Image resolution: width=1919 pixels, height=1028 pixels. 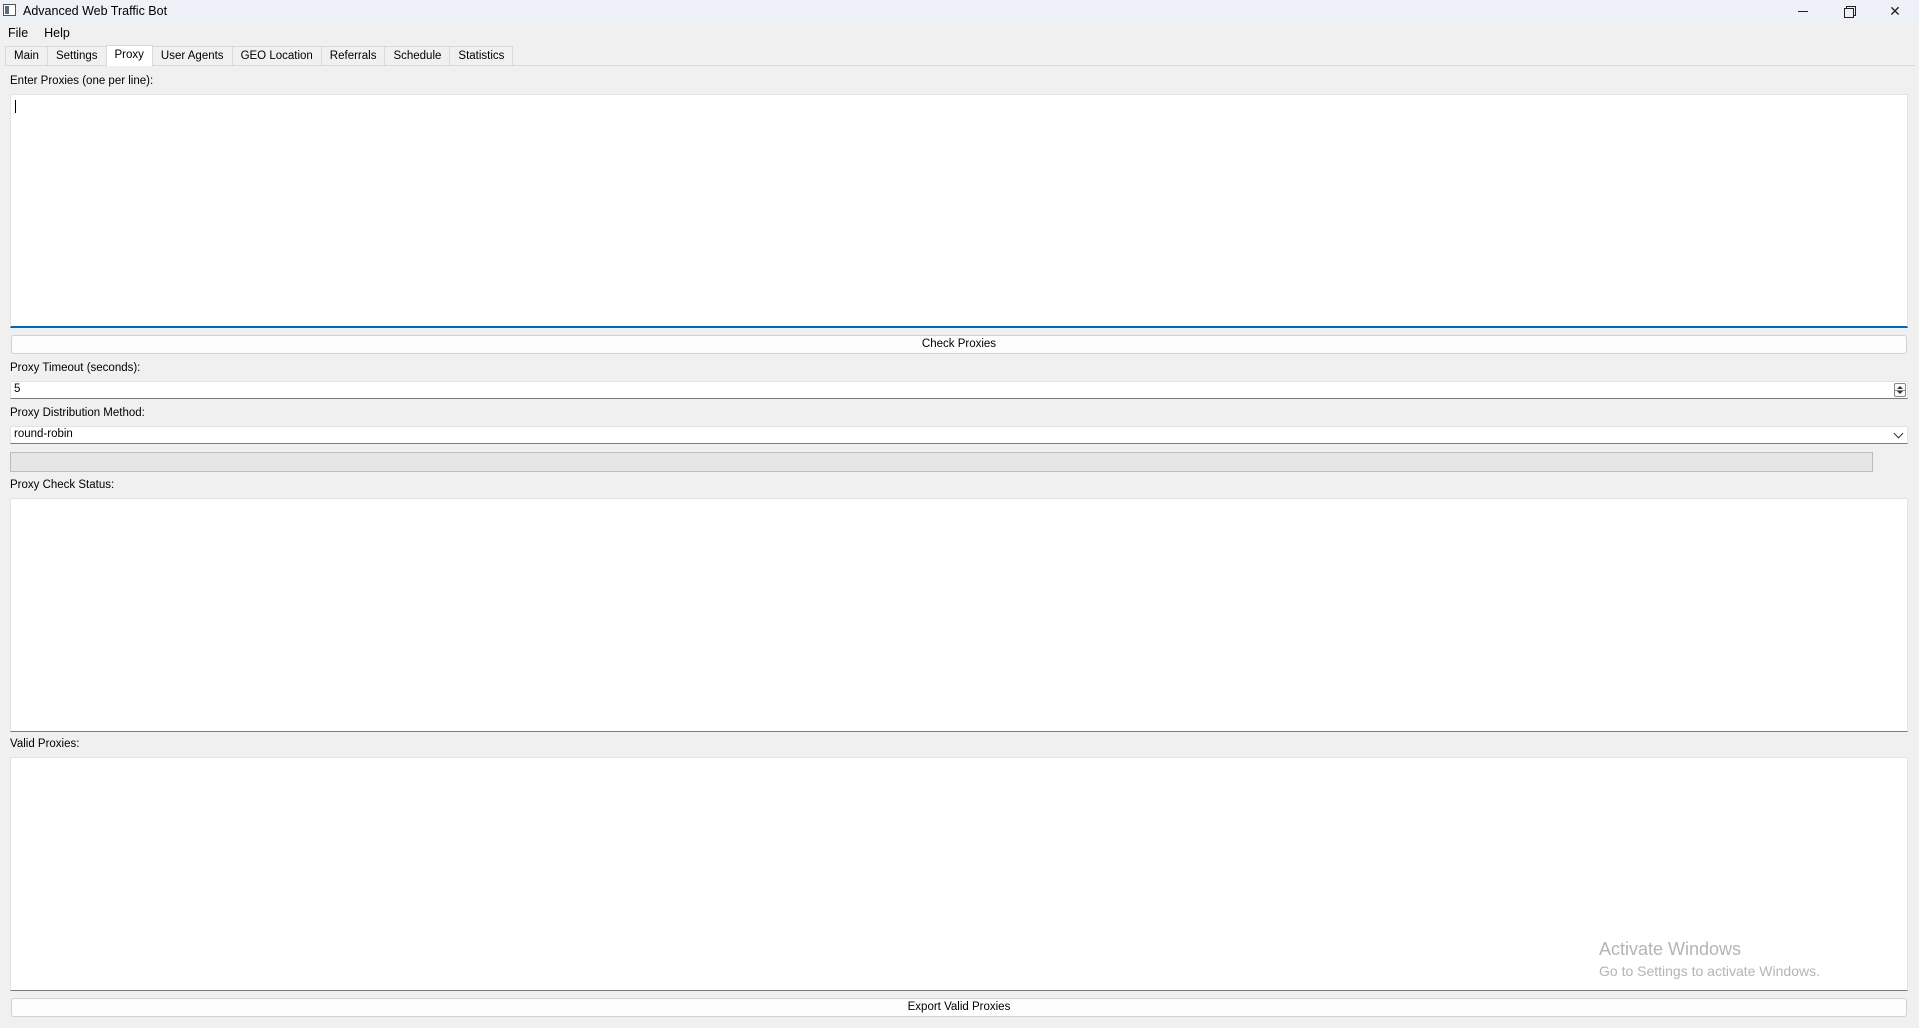 I want to click on restore-icon, so click(x=1850, y=12).